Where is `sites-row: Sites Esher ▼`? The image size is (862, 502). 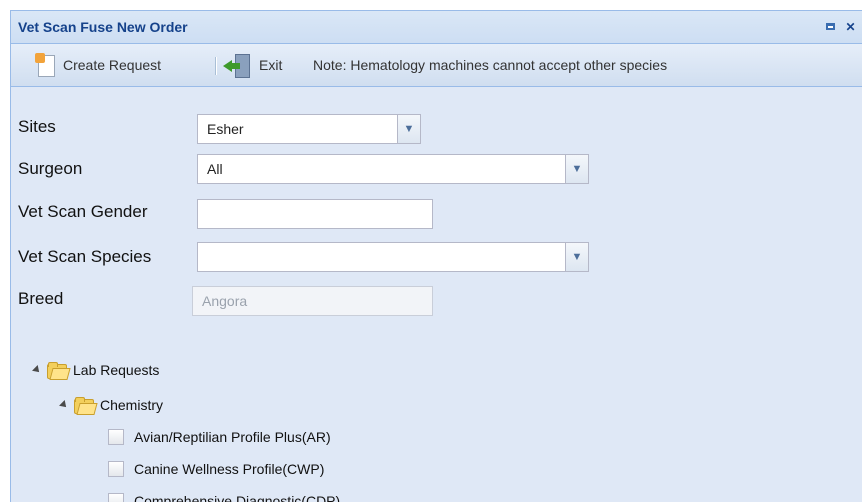
sites-row: Sites Esher ▼ is located at coordinates (436, 129).